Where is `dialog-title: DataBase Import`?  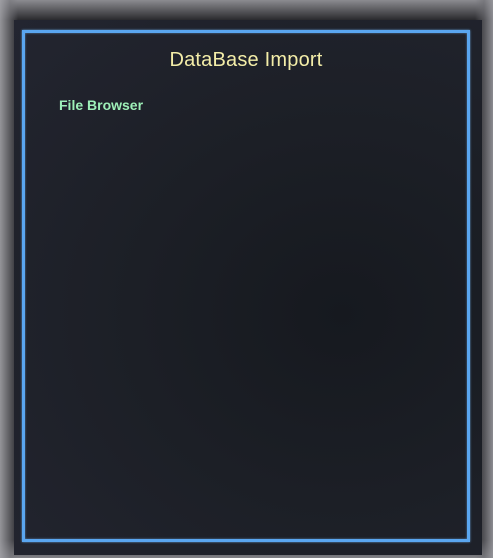 dialog-title: DataBase Import is located at coordinates (246, 60).